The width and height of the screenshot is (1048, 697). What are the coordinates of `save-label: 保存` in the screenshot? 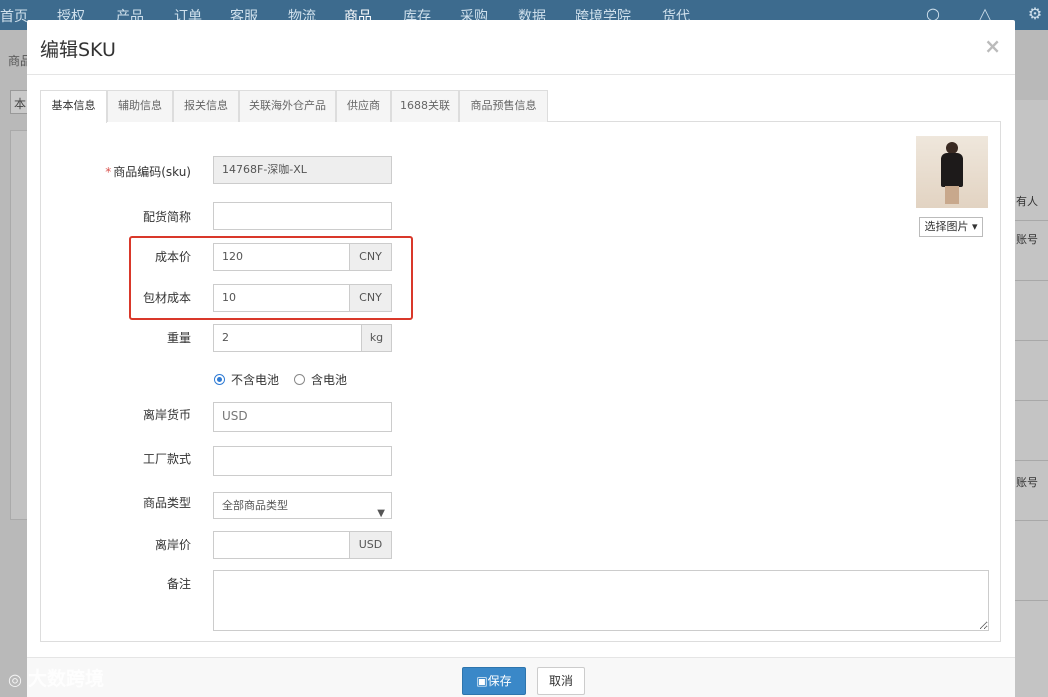 It's located at (499, 681).